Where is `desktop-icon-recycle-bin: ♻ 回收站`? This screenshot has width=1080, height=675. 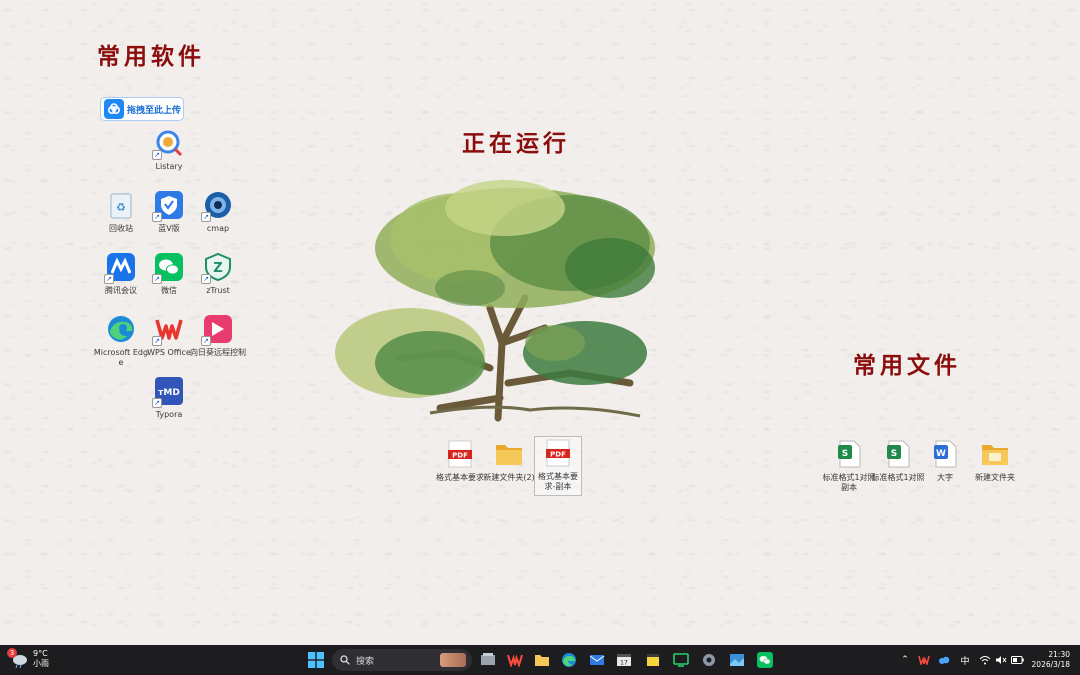
desktop-icon-recycle-bin: ♻ 回收站 is located at coordinates (121, 211).